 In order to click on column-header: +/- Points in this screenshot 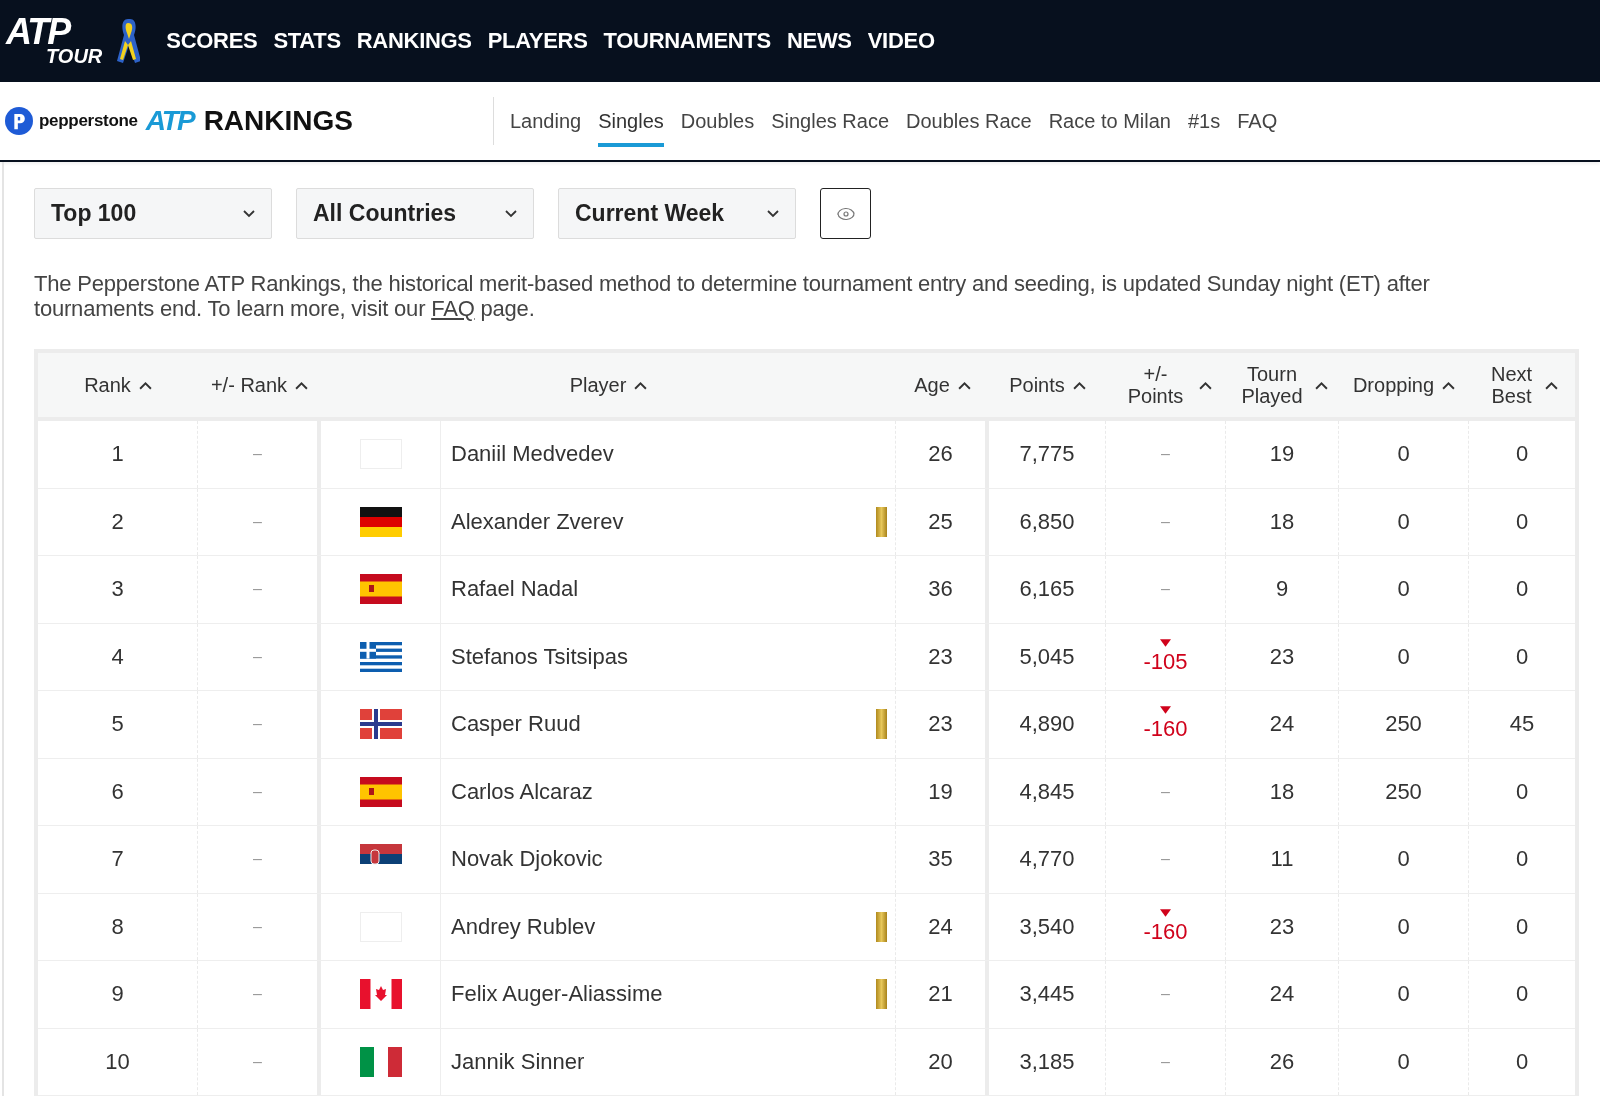, I will do `click(1155, 385)`.